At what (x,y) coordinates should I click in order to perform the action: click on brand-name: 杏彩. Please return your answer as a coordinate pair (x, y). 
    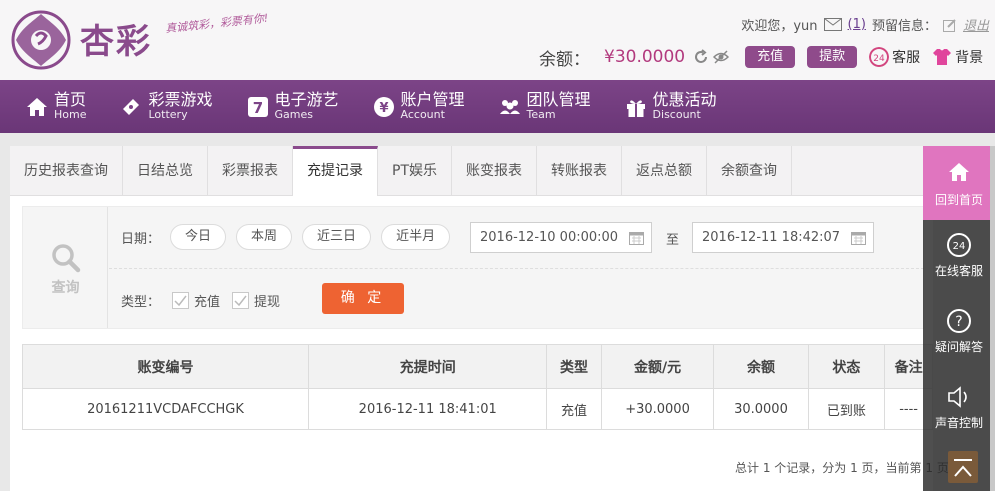
    Looking at the image, I should click on (116, 42).